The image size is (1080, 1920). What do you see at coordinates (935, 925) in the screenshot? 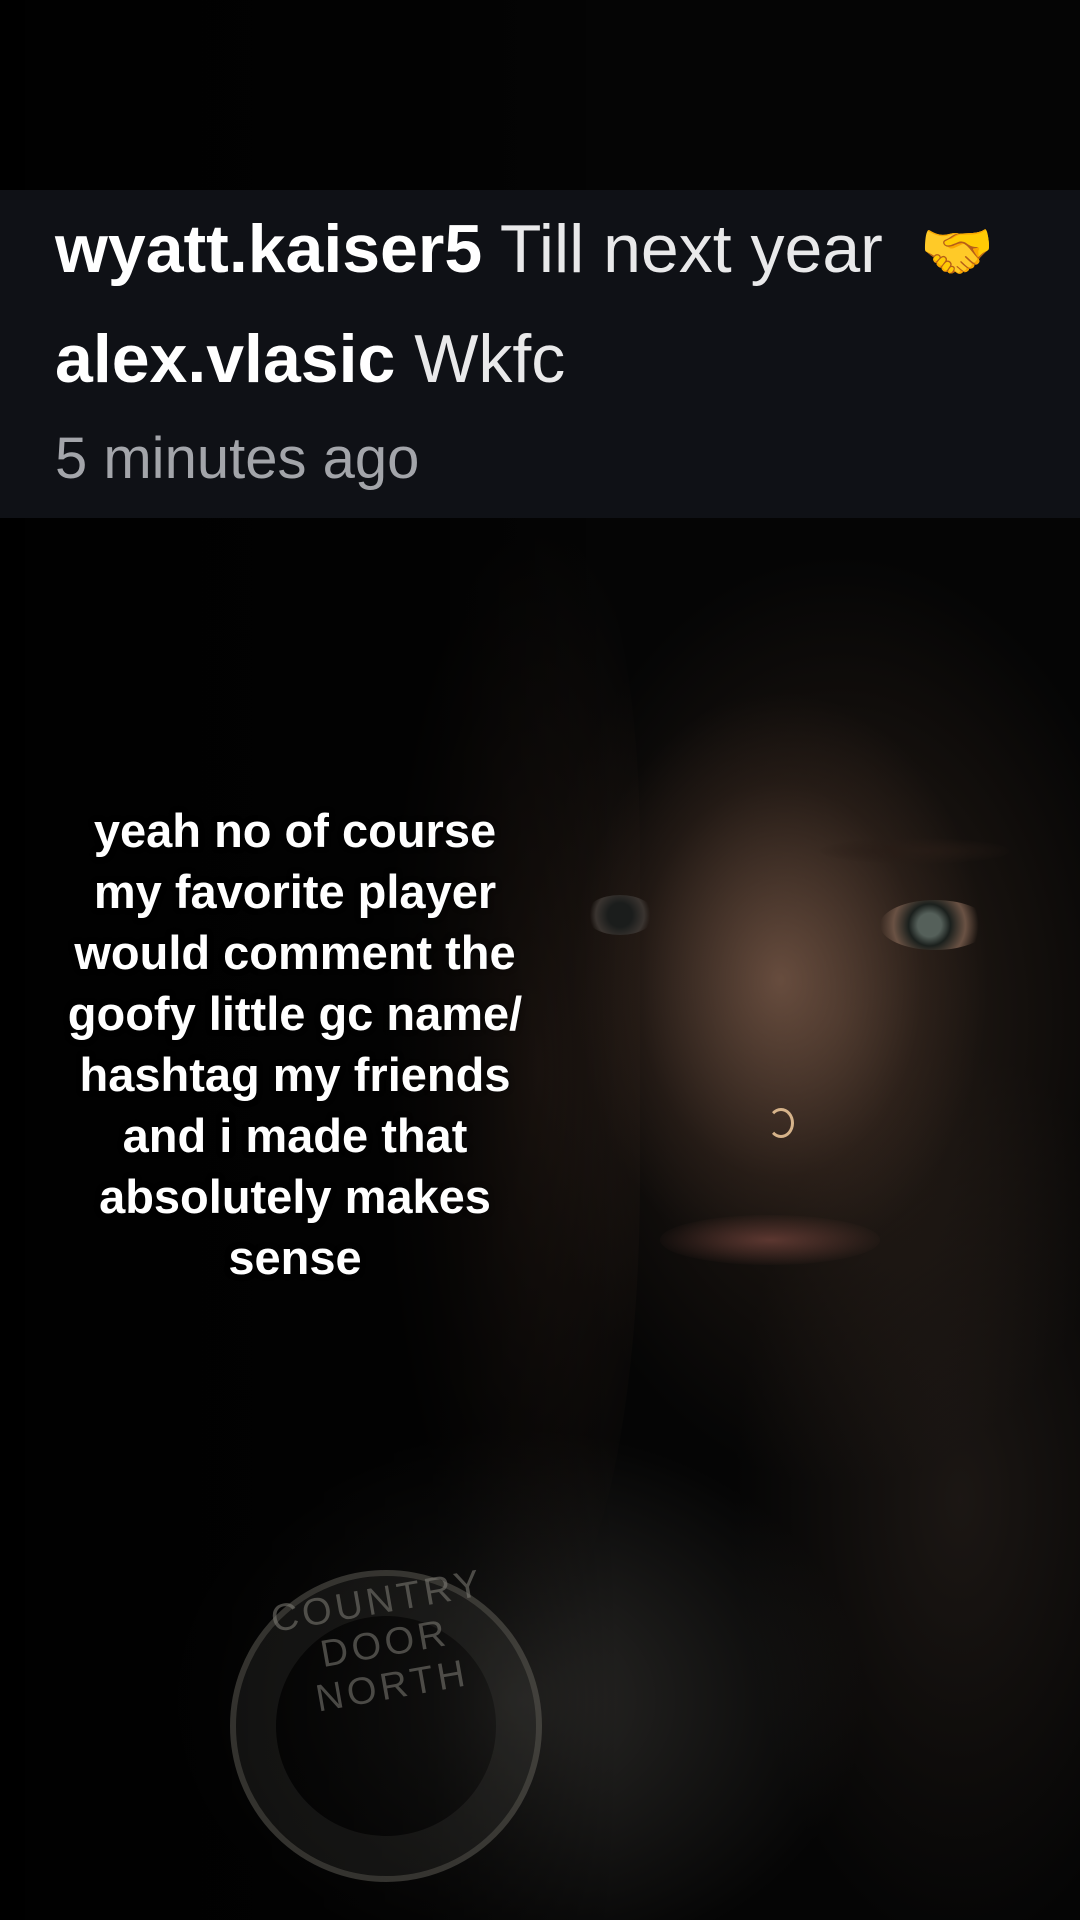
I see `right-eye` at bounding box center [935, 925].